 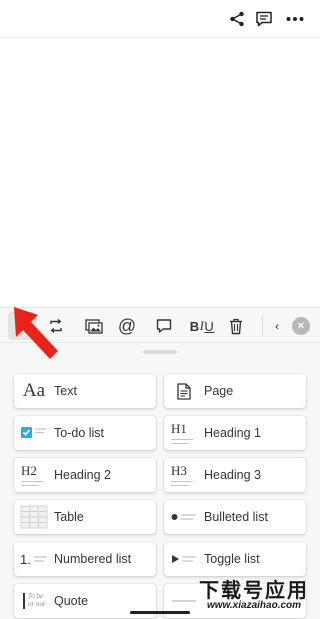 What do you see at coordinates (184, 391) in the screenshot?
I see `page-icon` at bounding box center [184, 391].